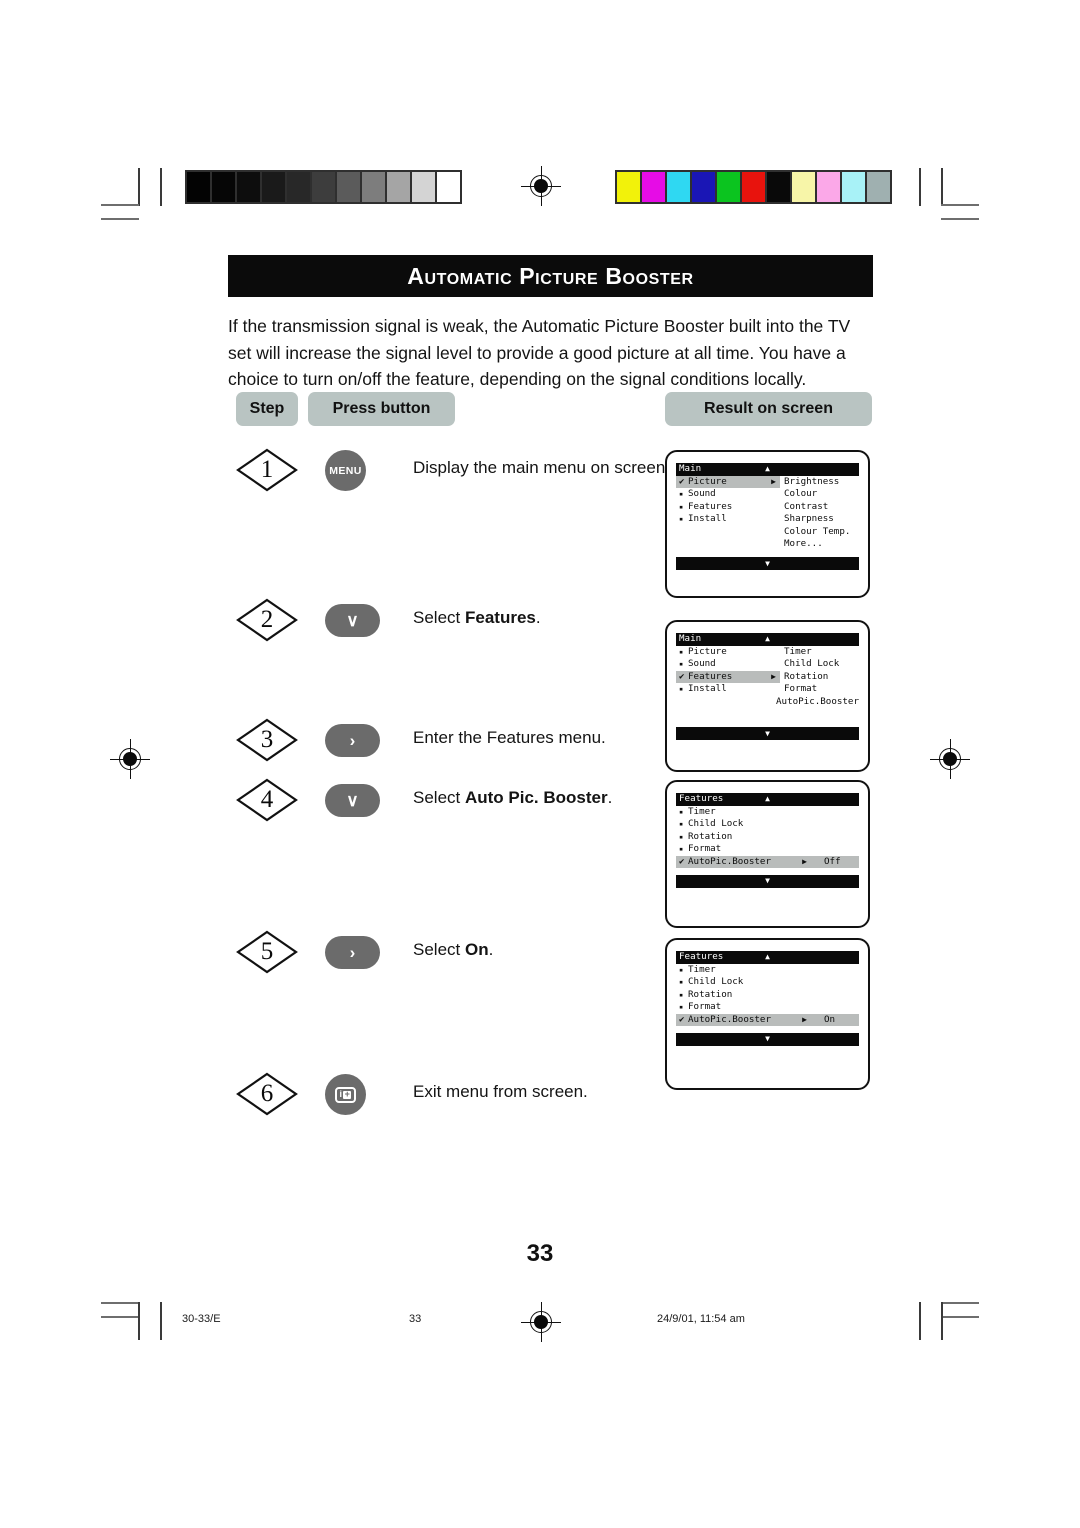  I want to click on osd-item-label: AutoPic.Booster, so click(729, 1019).